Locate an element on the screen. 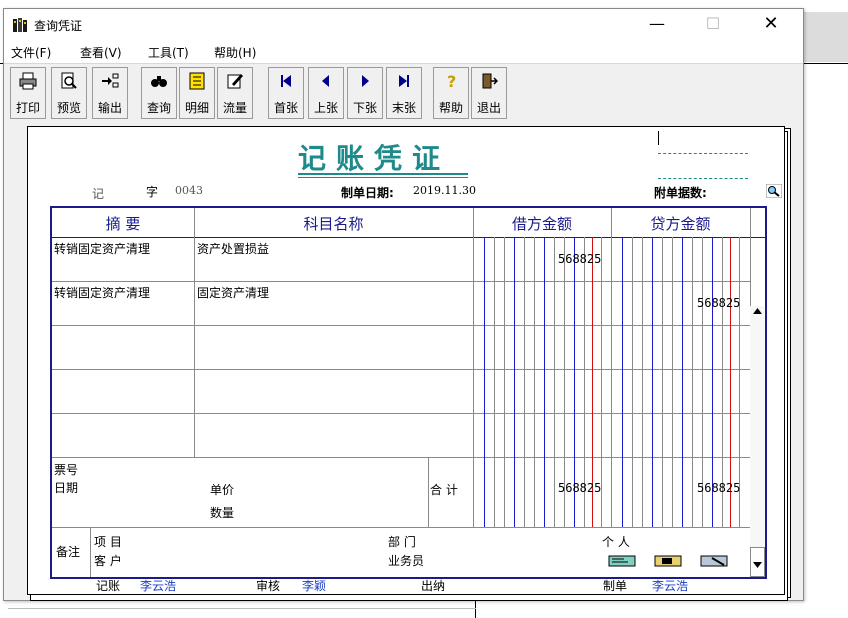  query-button: 查询 is located at coordinates (159, 93).